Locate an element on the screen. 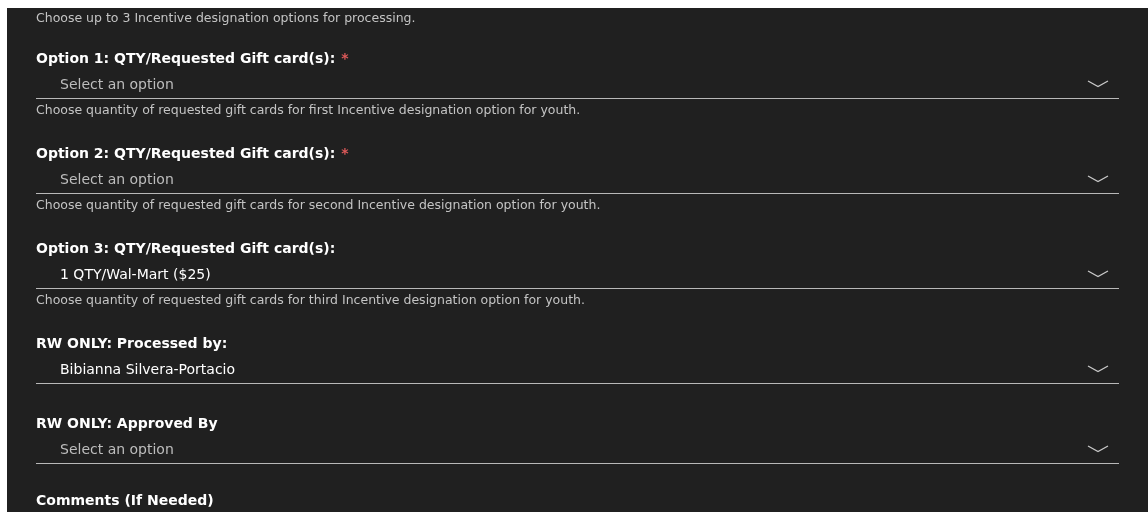 This screenshot has width=1148, height=512. dropdown-select: Bibianna Silvera-Portacio is located at coordinates (577, 369).